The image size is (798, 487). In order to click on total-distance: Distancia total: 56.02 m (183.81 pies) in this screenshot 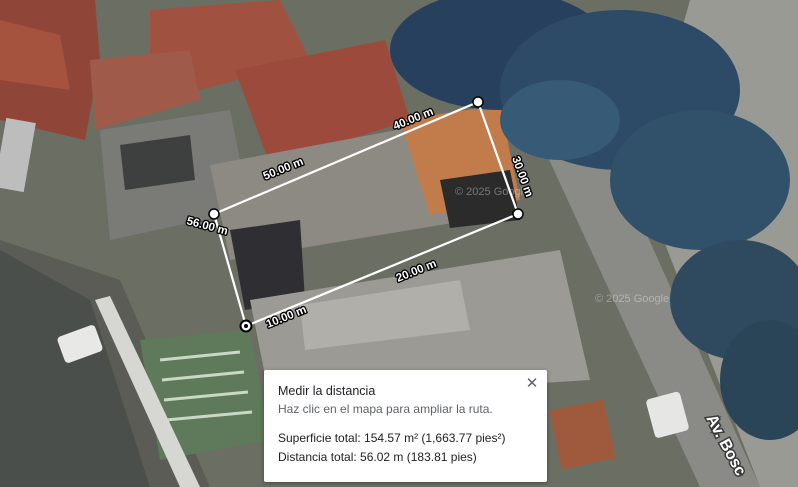, I will do `click(377, 457)`.